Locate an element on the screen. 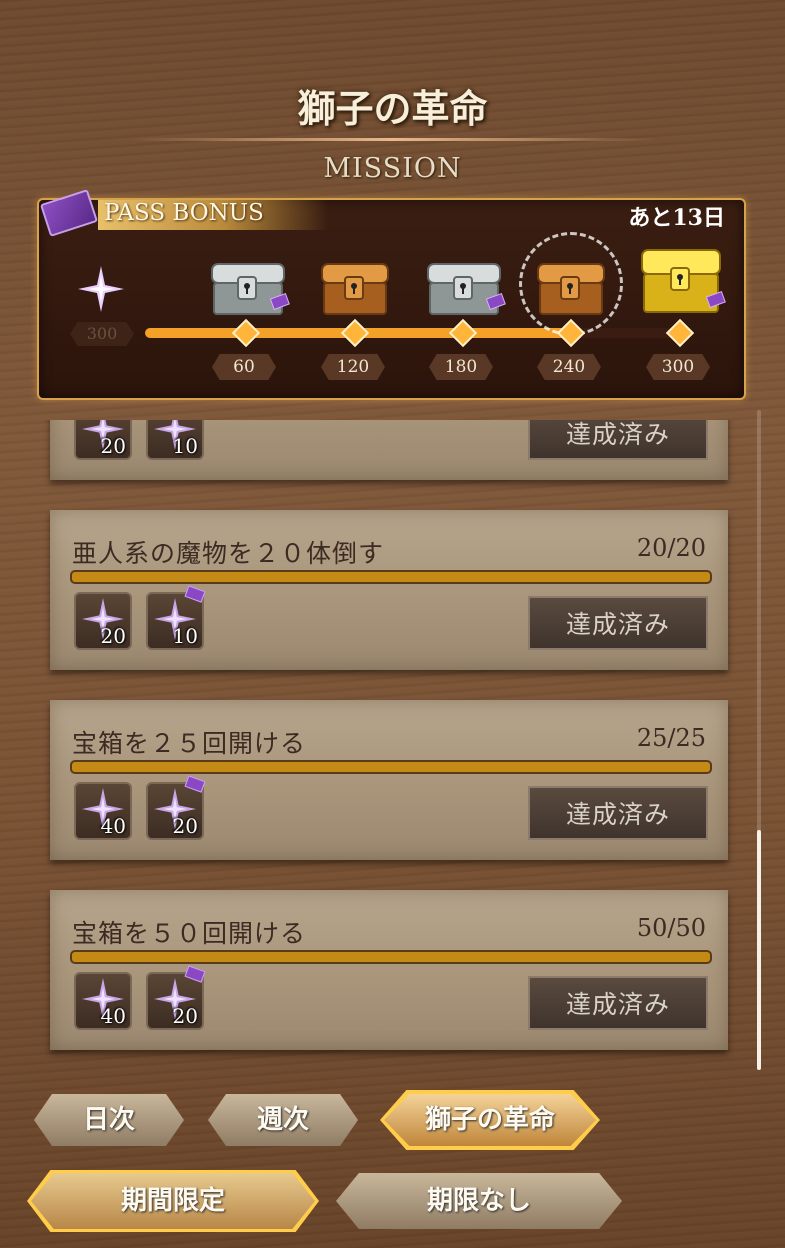  milestone-label: 240 is located at coordinates (569, 367).